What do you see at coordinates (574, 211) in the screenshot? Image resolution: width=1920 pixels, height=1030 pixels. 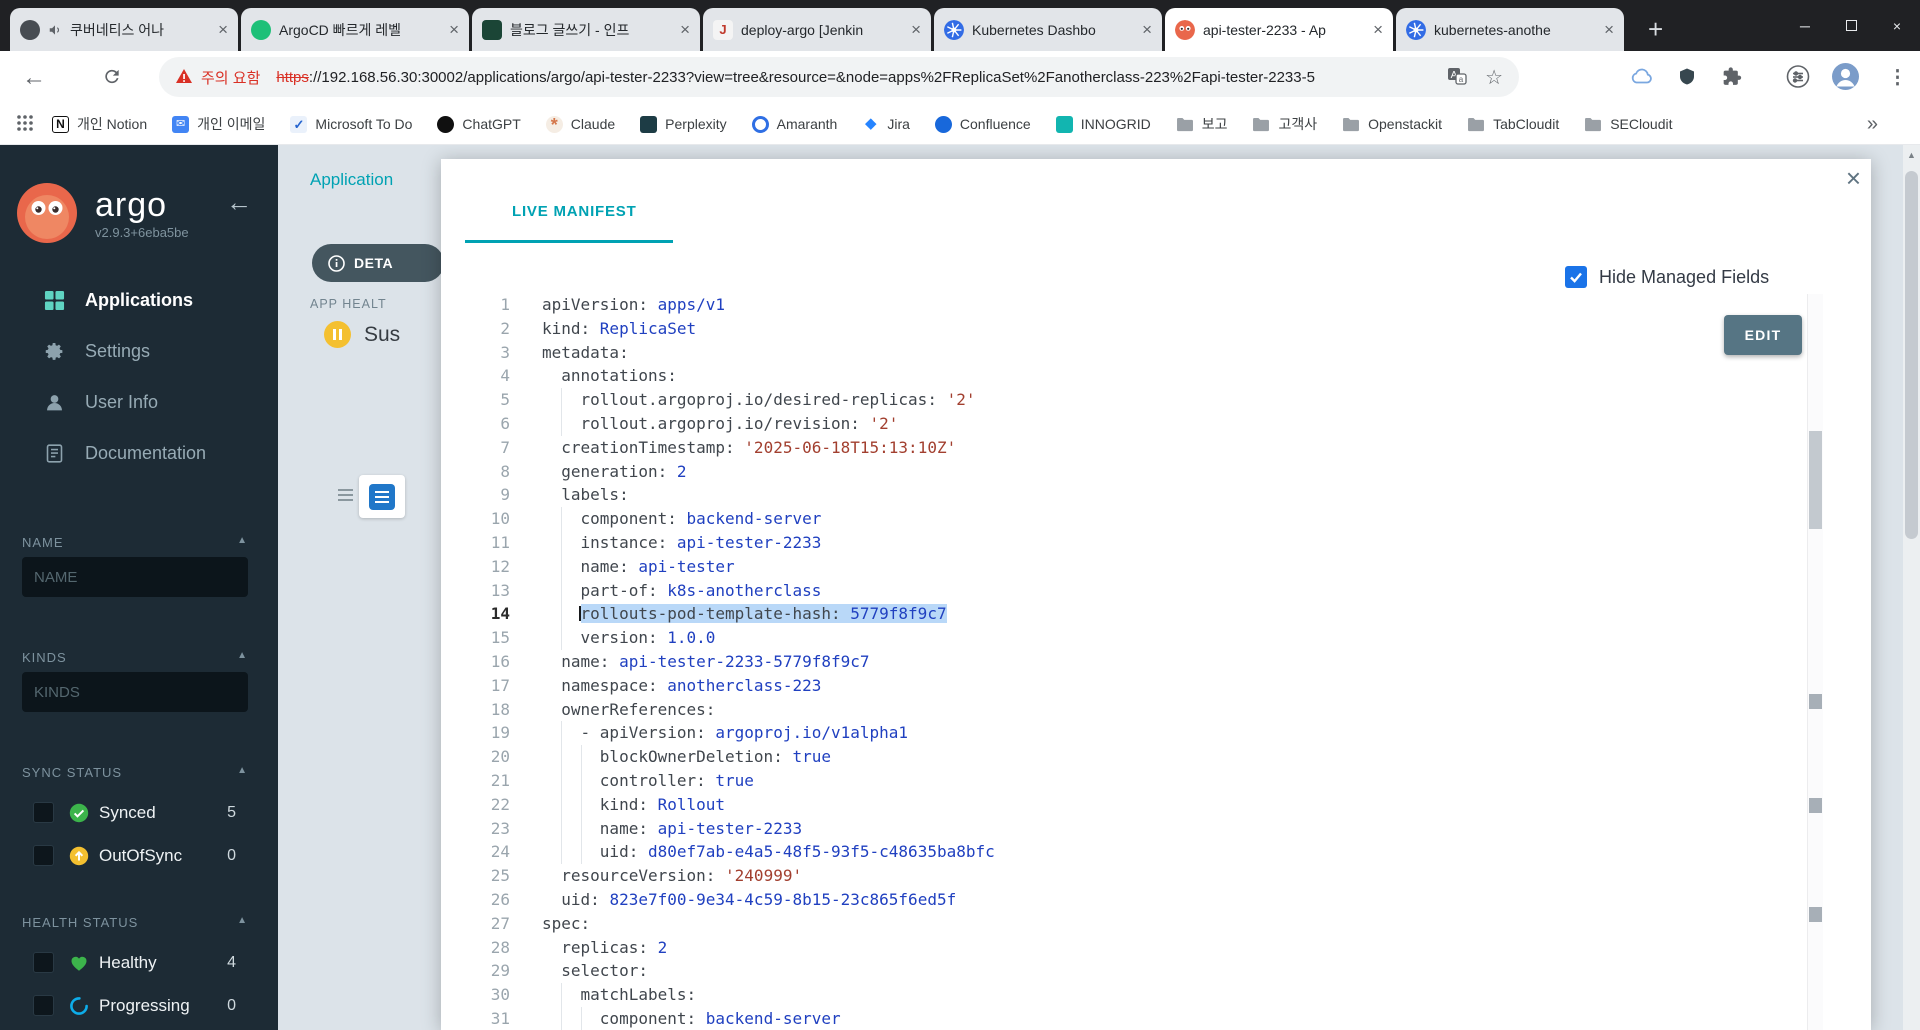 I see `tab-live-manifest: LIVE MANIFEST` at bounding box center [574, 211].